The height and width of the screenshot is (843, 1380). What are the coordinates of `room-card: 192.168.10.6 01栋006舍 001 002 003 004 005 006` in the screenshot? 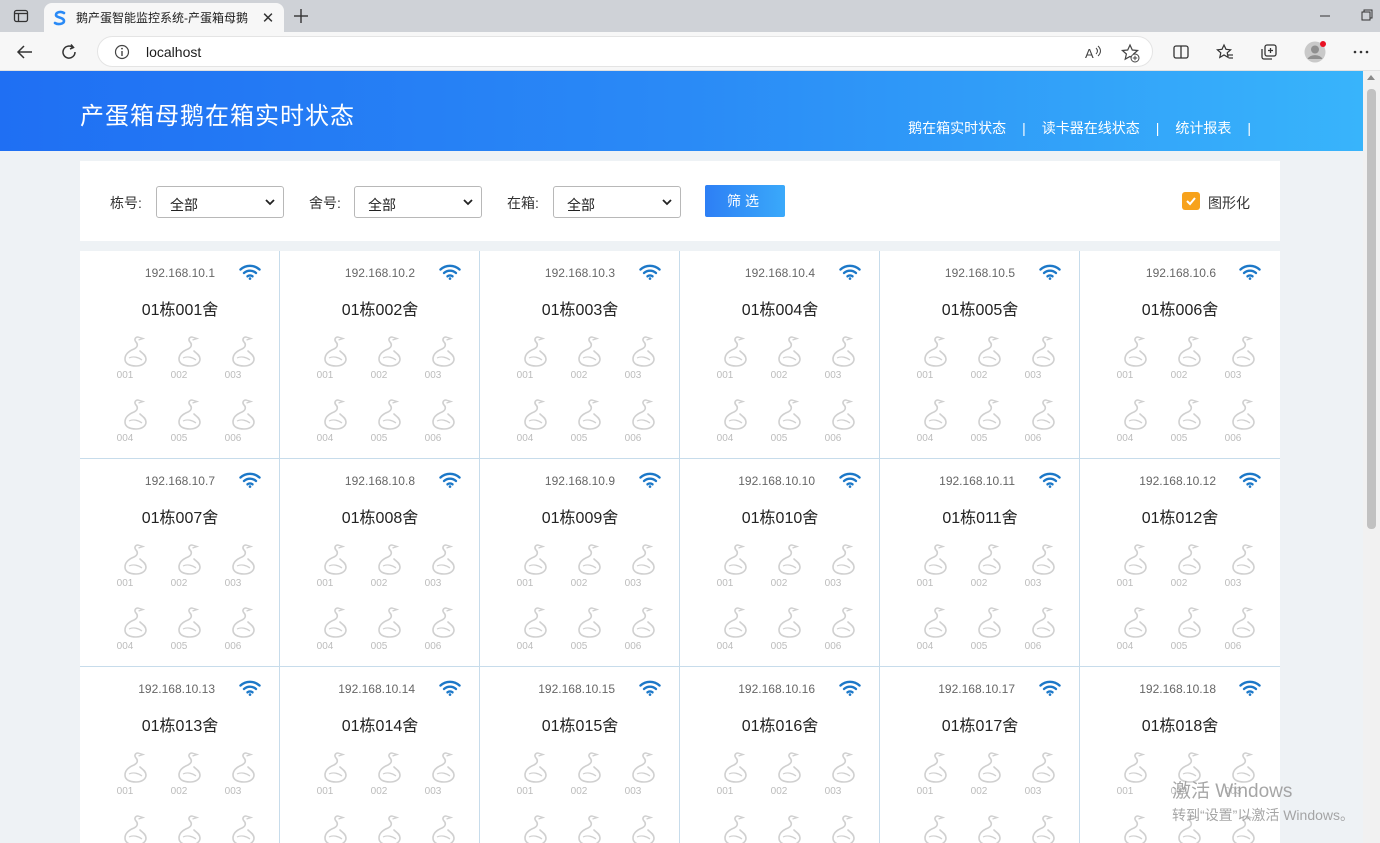 It's located at (1180, 355).